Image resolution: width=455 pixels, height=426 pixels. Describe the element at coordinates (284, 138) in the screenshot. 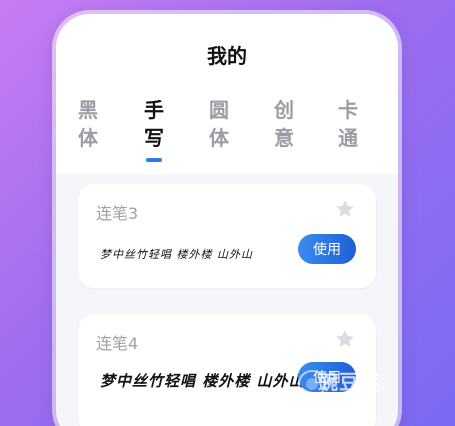

I see `tab-label-char: 意` at that location.